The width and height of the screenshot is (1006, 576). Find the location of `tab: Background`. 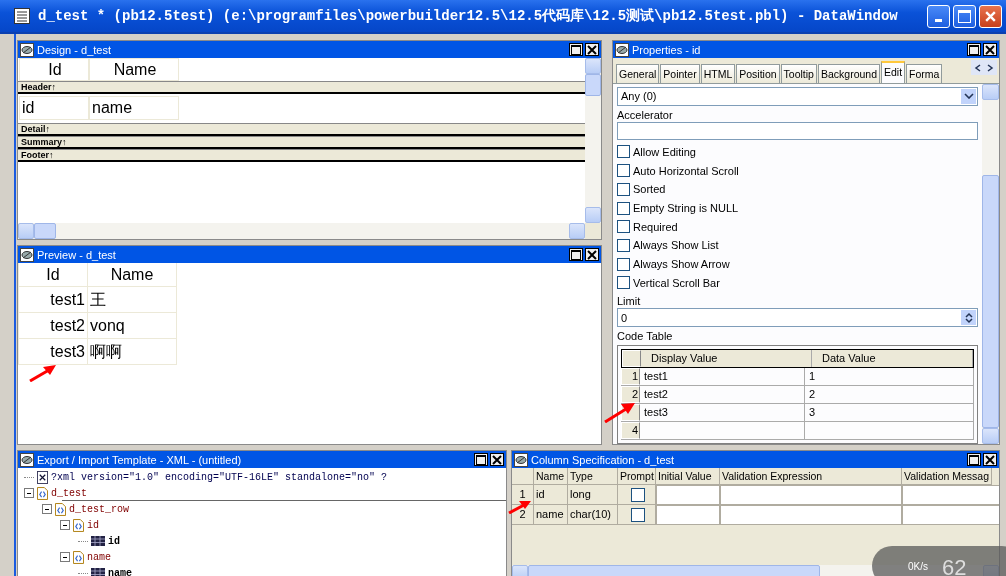

tab: Background is located at coordinates (848, 73).